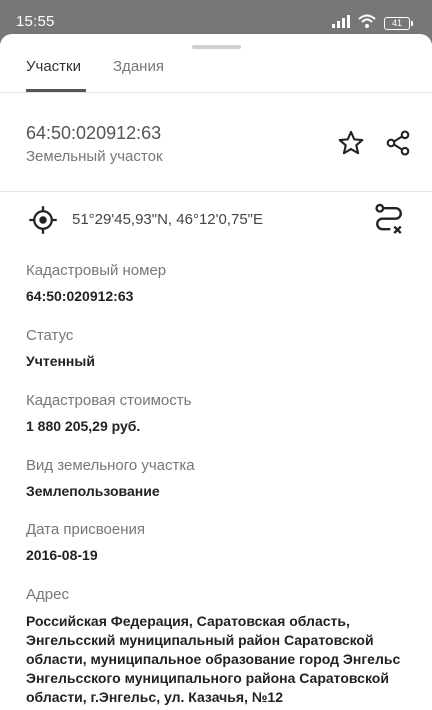 The image size is (432, 710). What do you see at coordinates (341, 23) in the screenshot?
I see `signal-icon` at bounding box center [341, 23].